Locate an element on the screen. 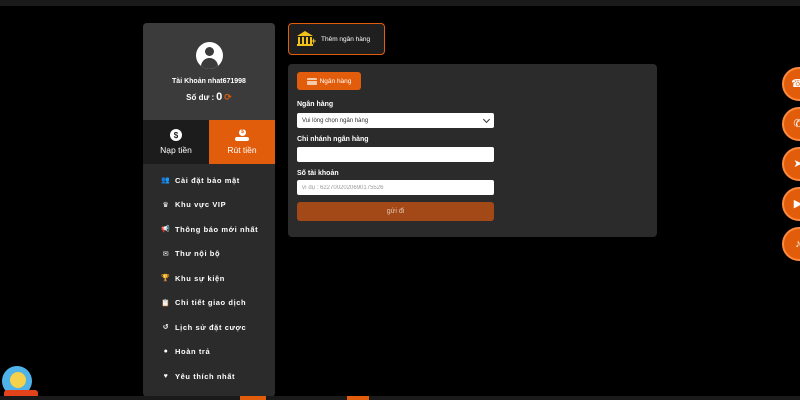 The width and height of the screenshot is (800, 400). history-icon: ↺ is located at coordinates (166, 328).